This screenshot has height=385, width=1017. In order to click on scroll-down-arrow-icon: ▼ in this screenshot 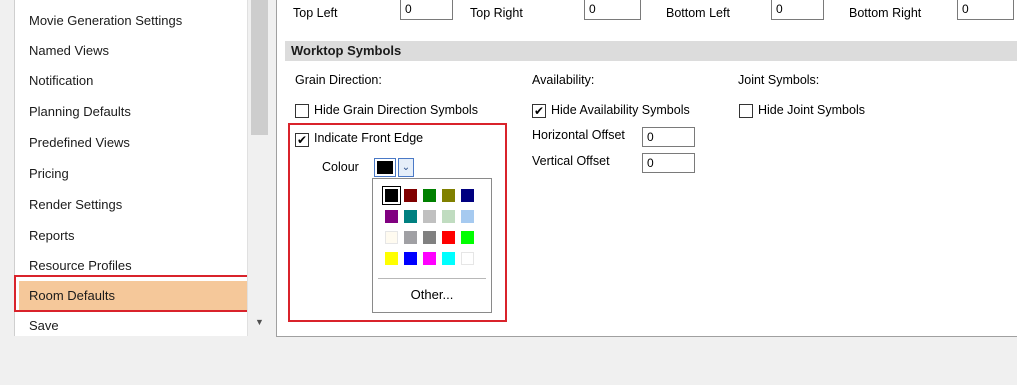, I will do `click(259, 322)`.